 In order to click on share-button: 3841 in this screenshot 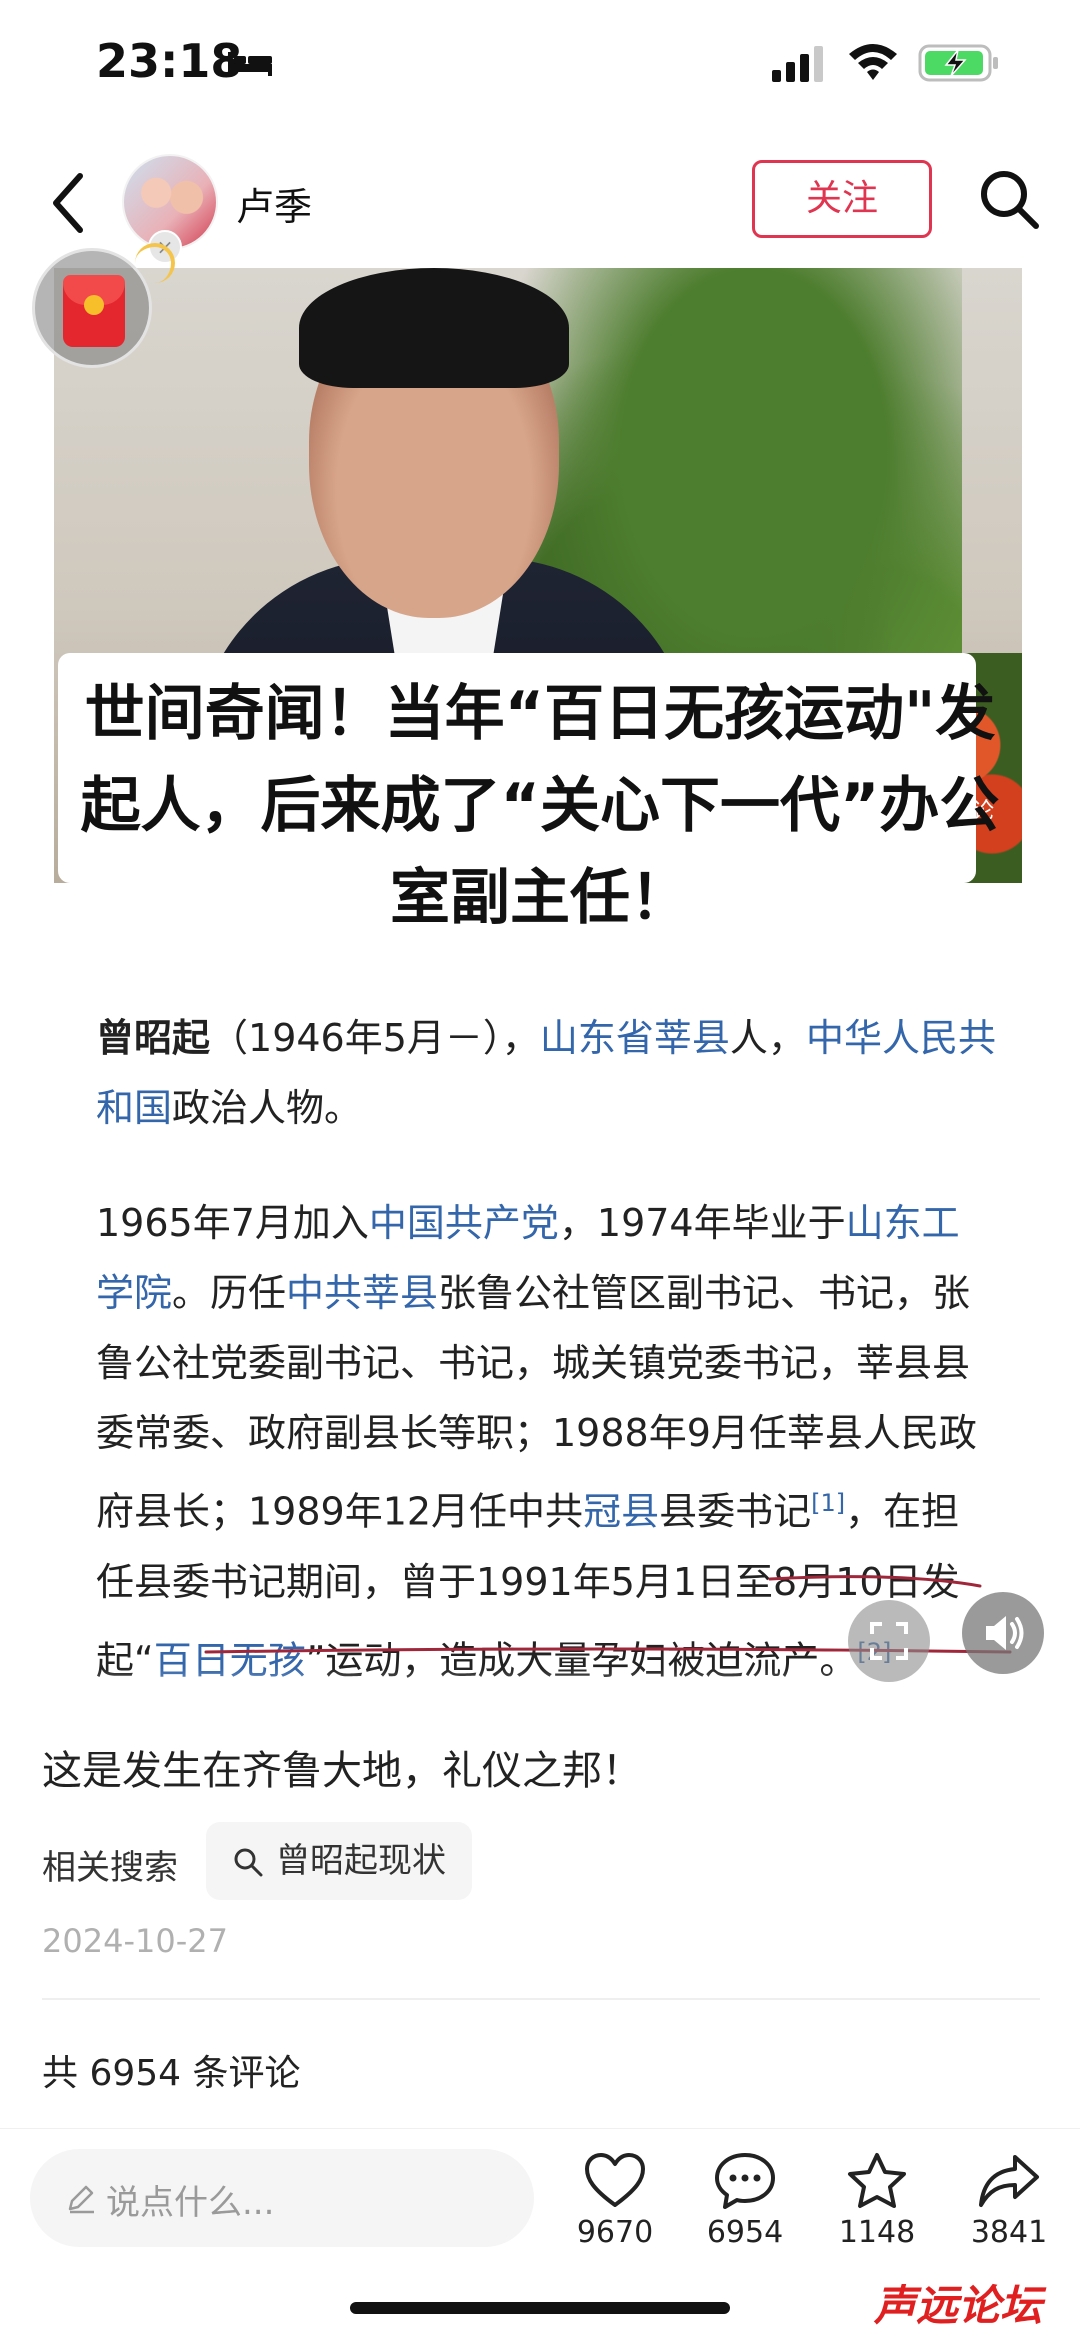, I will do `click(1009, 2200)`.